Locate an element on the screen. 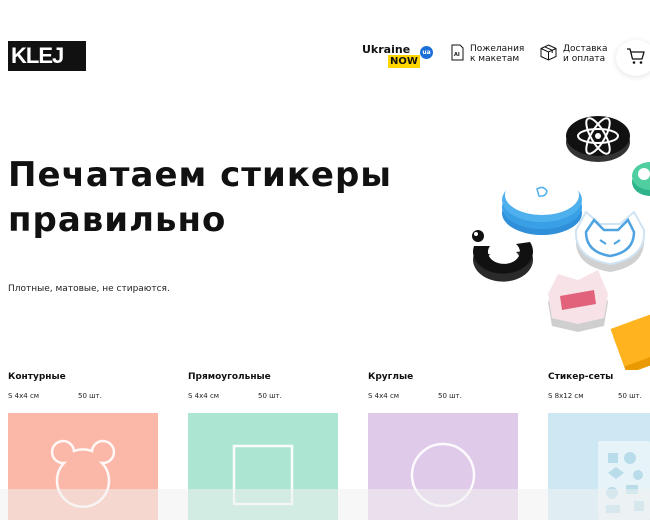  product-image-round is located at coordinates (443, 466).